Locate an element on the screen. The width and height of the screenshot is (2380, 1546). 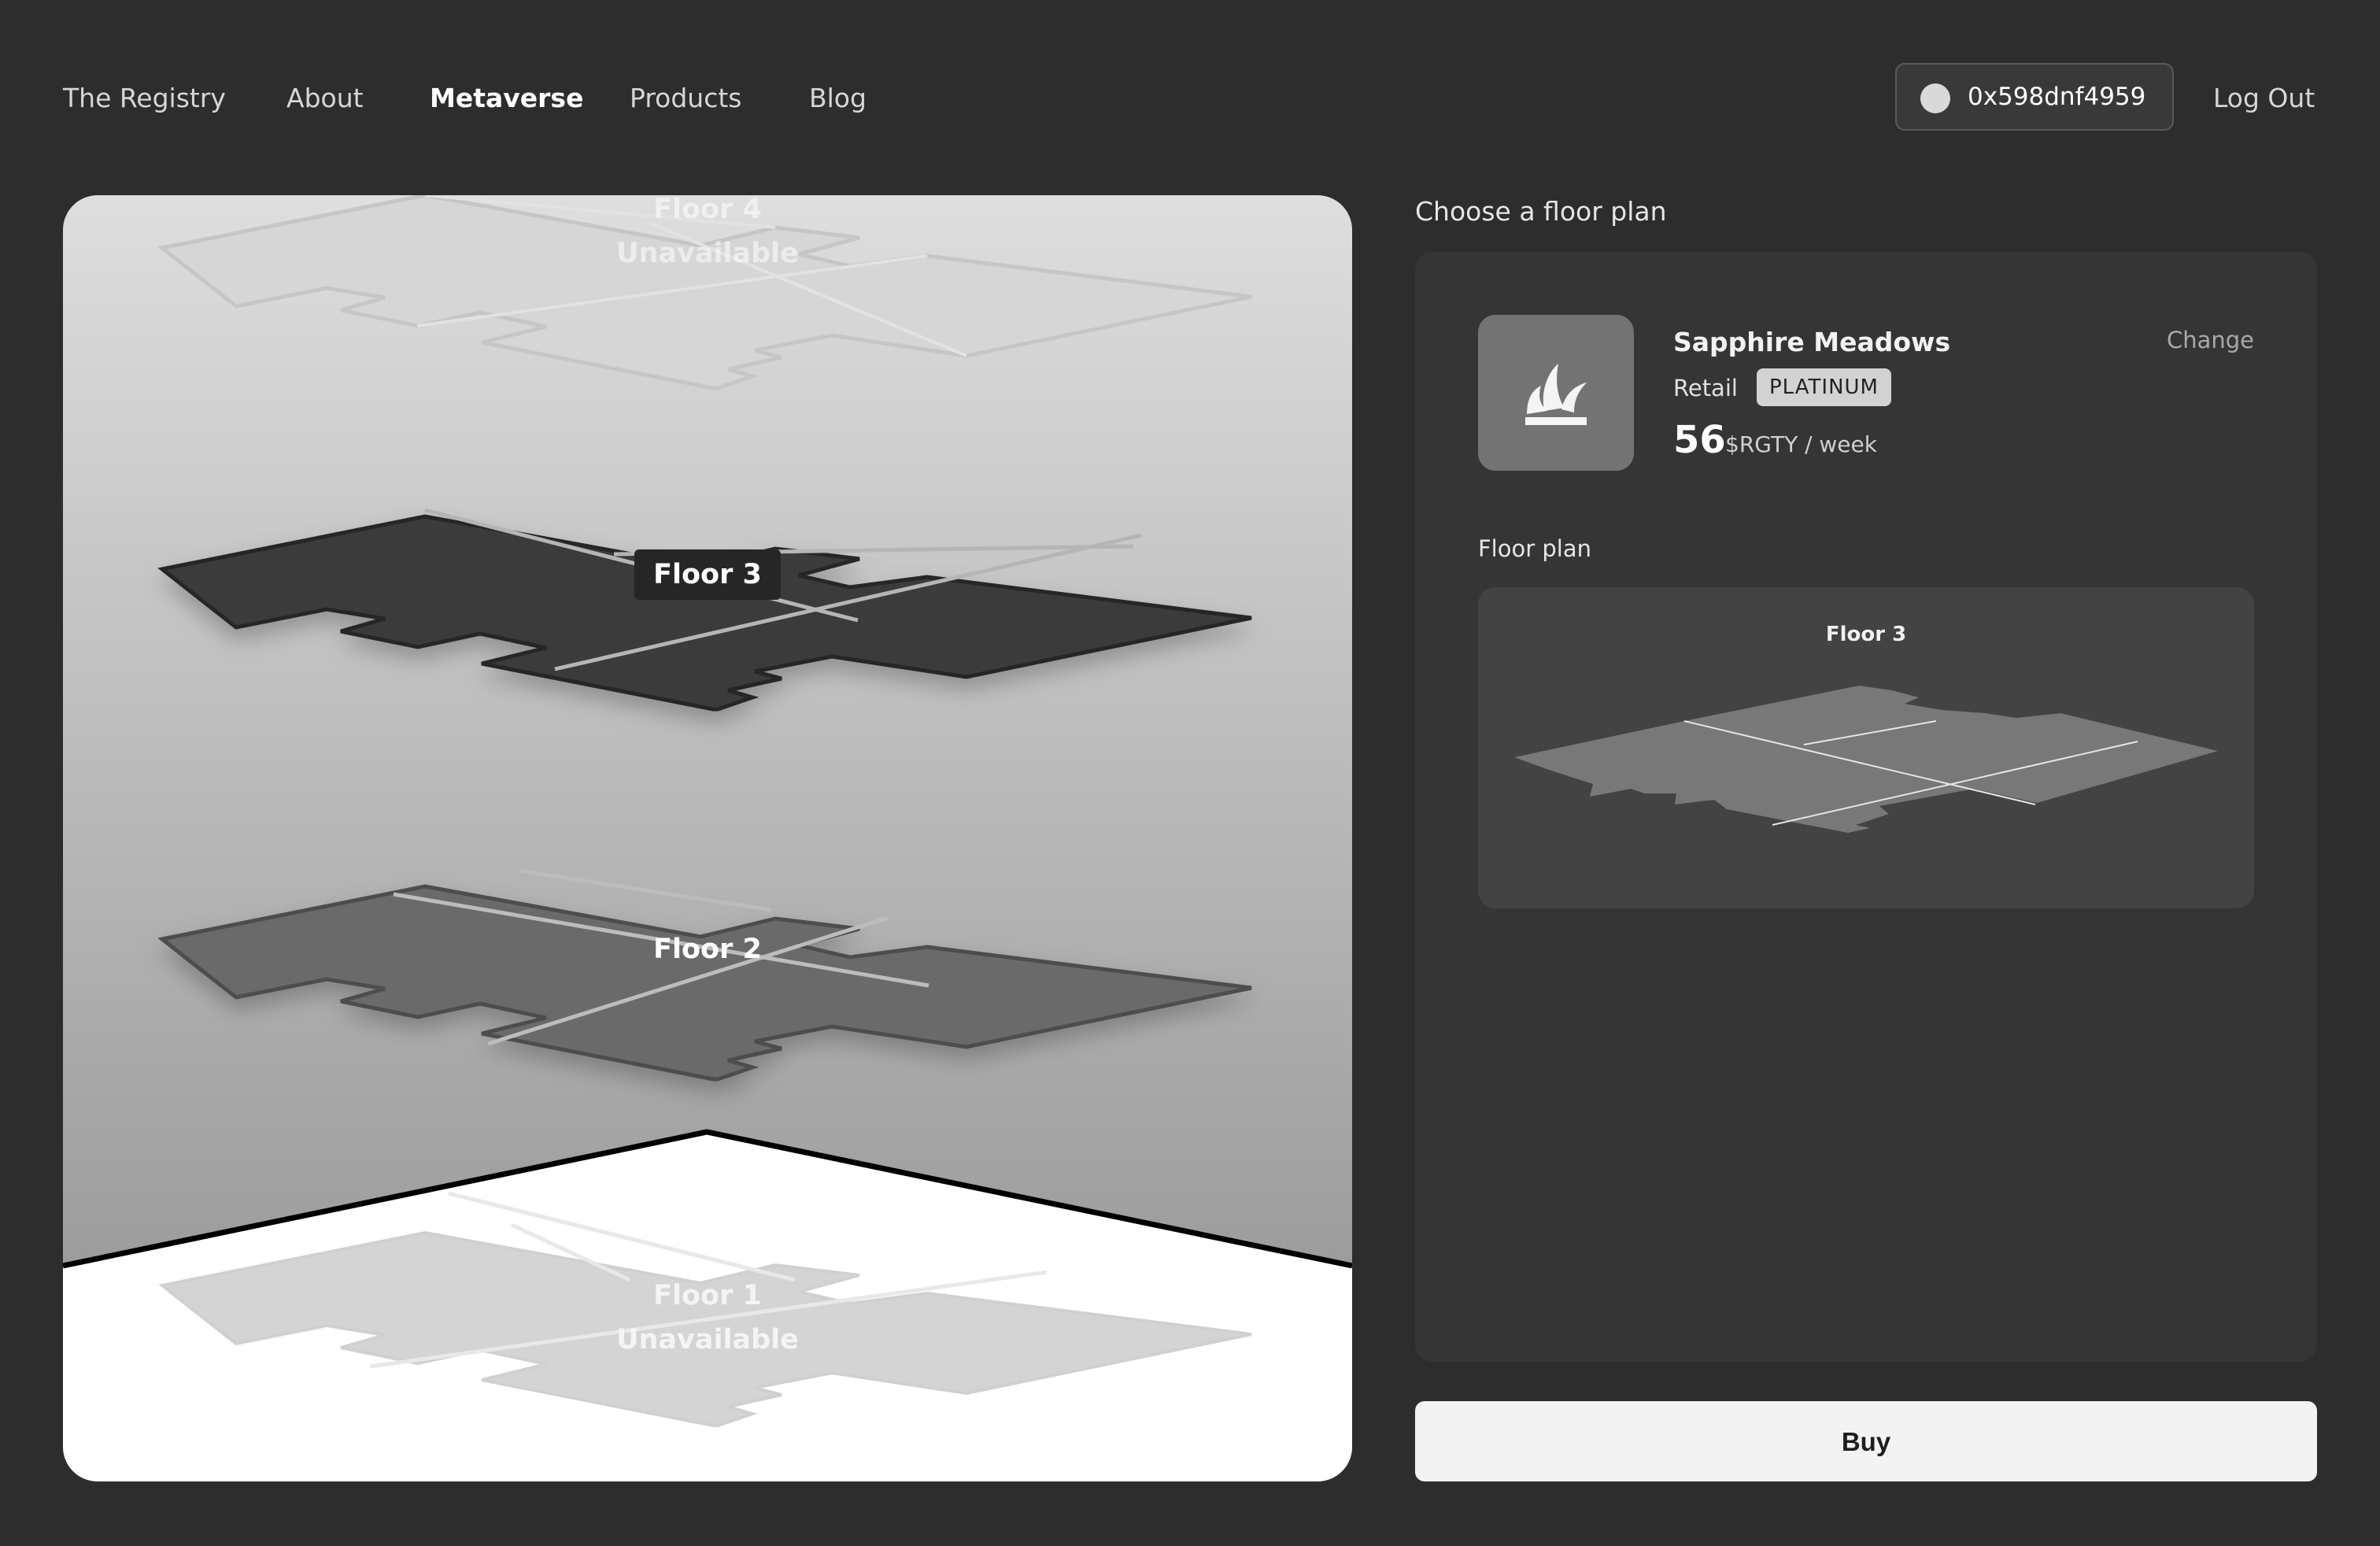
floor-2-label: Floor 2 is located at coordinates (707, 949).